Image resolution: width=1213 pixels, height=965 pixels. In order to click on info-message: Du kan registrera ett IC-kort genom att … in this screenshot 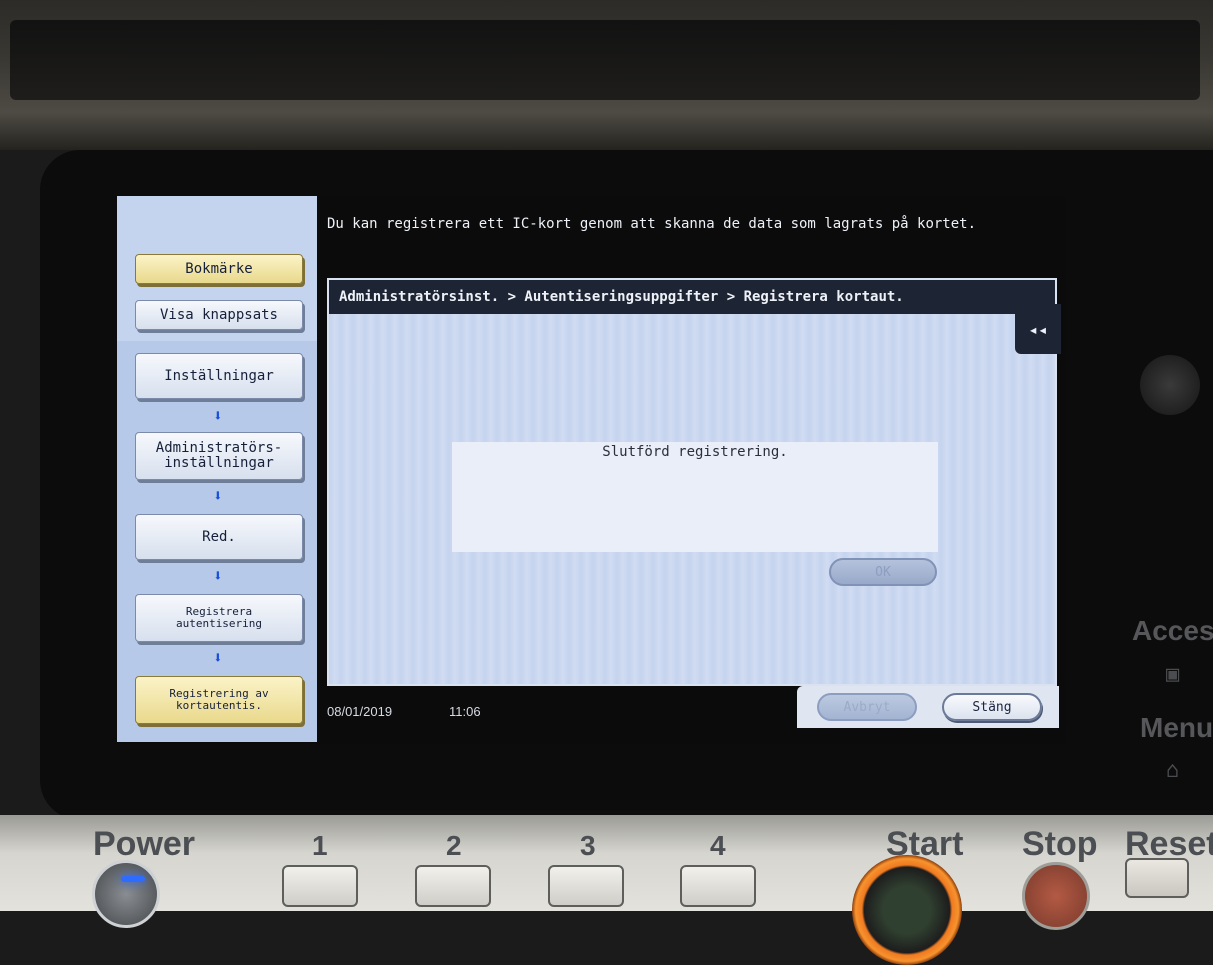, I will do `click(652, 224)`.